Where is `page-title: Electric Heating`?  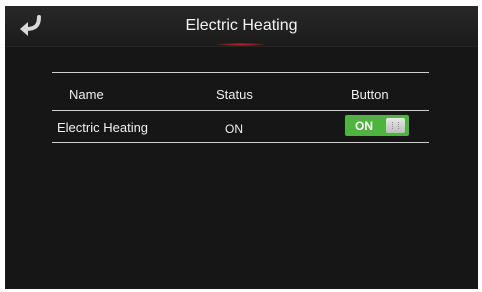 page-title: Electric Heating is located at coordinates (241, 25).